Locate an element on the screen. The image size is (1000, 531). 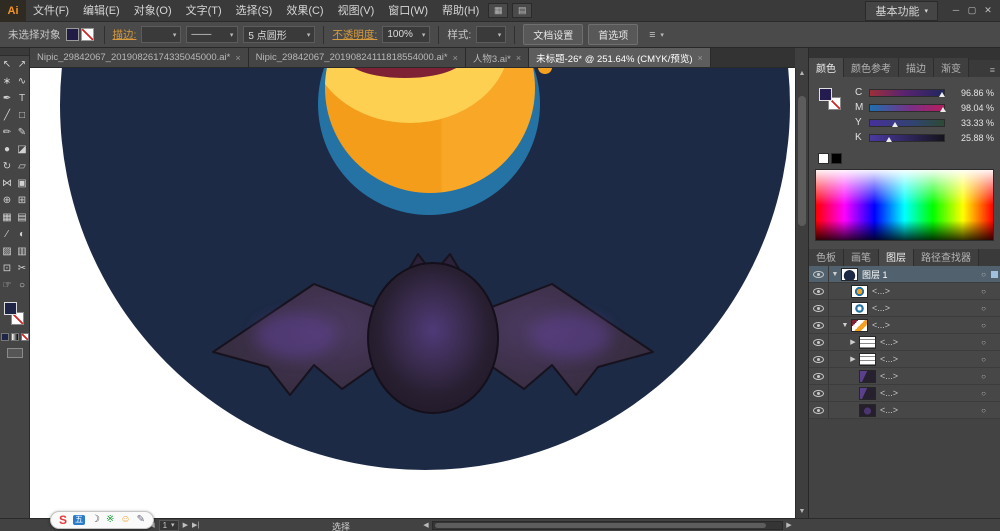
opacity-select: 100% ▾ is located at coordinates (406, 34).